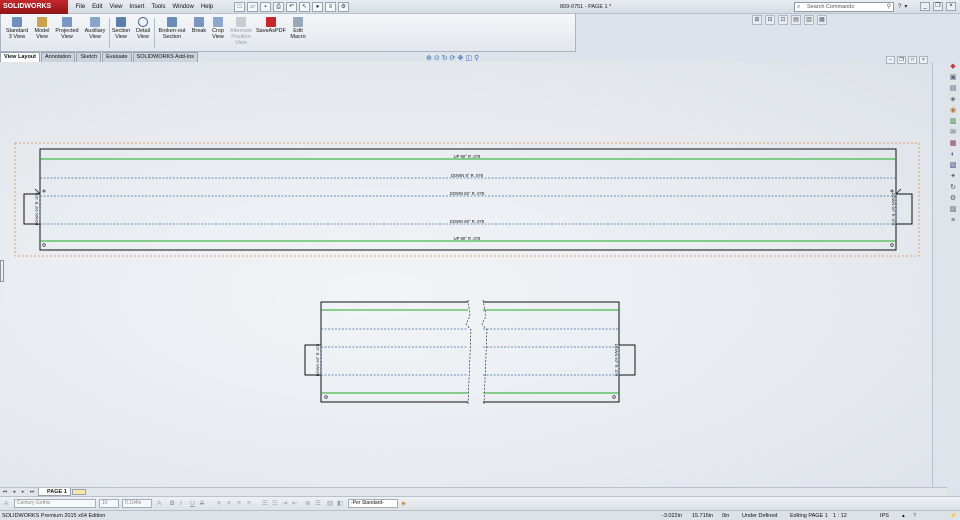  I want to click on list-icon: ≡, so click(953, 220).